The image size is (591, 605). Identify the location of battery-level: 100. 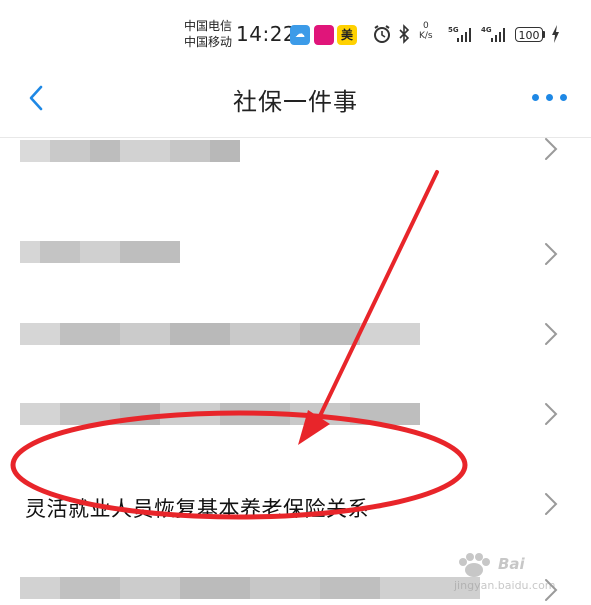
(529, 35).